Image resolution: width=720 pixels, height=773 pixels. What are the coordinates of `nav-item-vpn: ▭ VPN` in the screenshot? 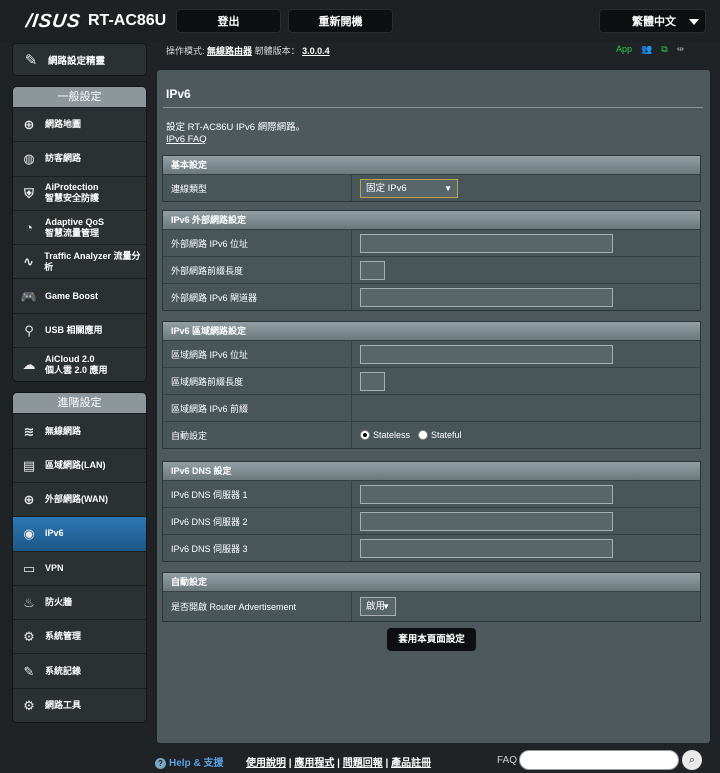 It's located at (79, 567).